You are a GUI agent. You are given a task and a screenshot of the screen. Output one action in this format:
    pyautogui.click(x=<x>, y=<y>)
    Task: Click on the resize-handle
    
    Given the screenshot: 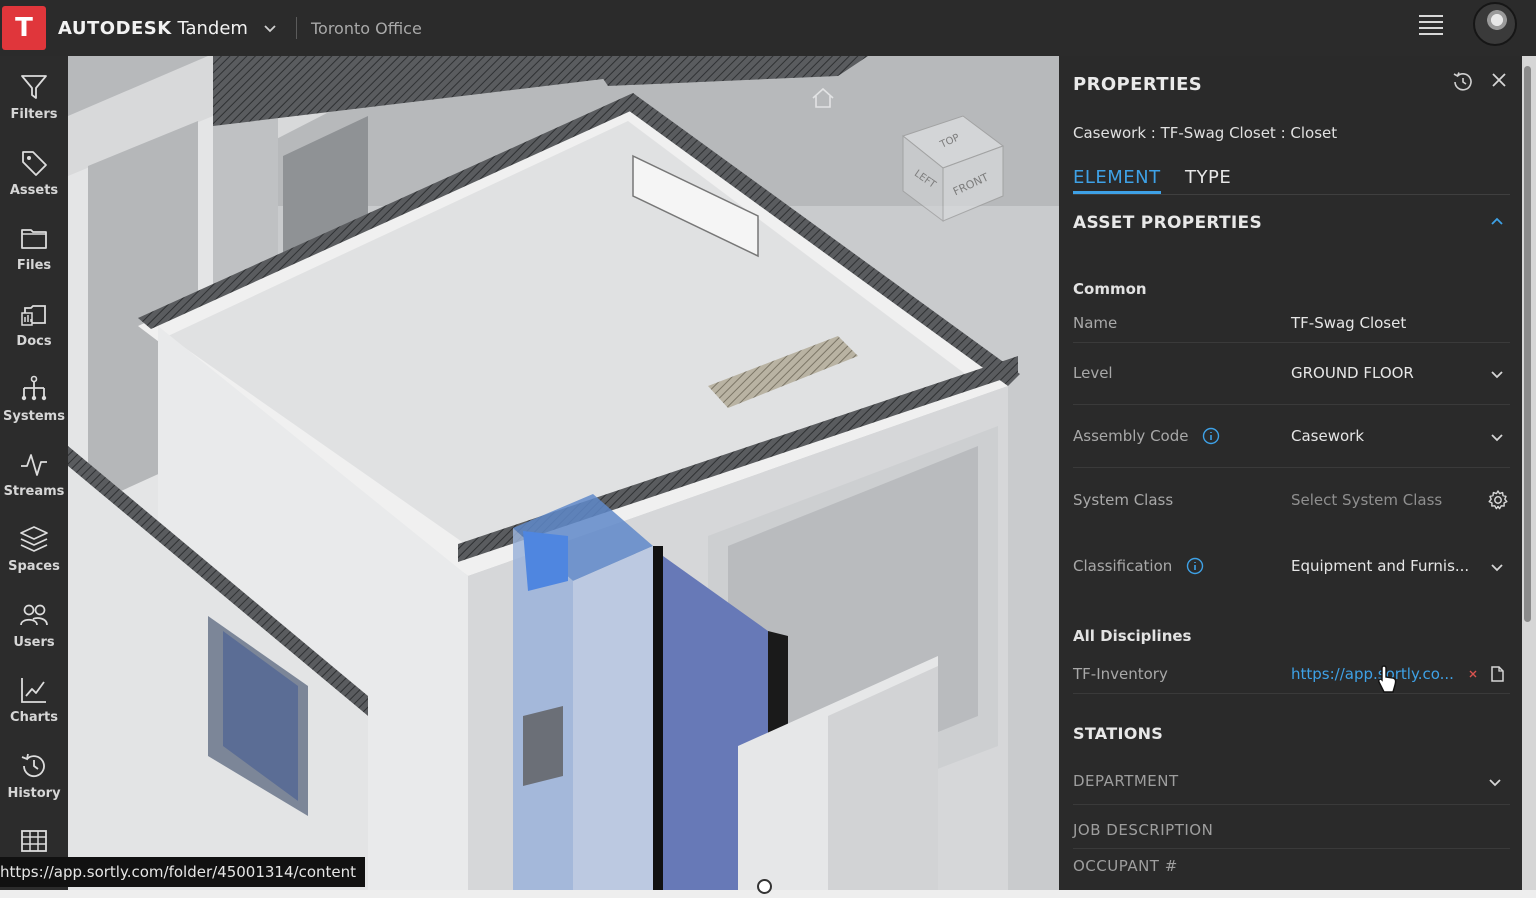 What is the action you would take?
    pyautogui.click(x=764, y=886)
    